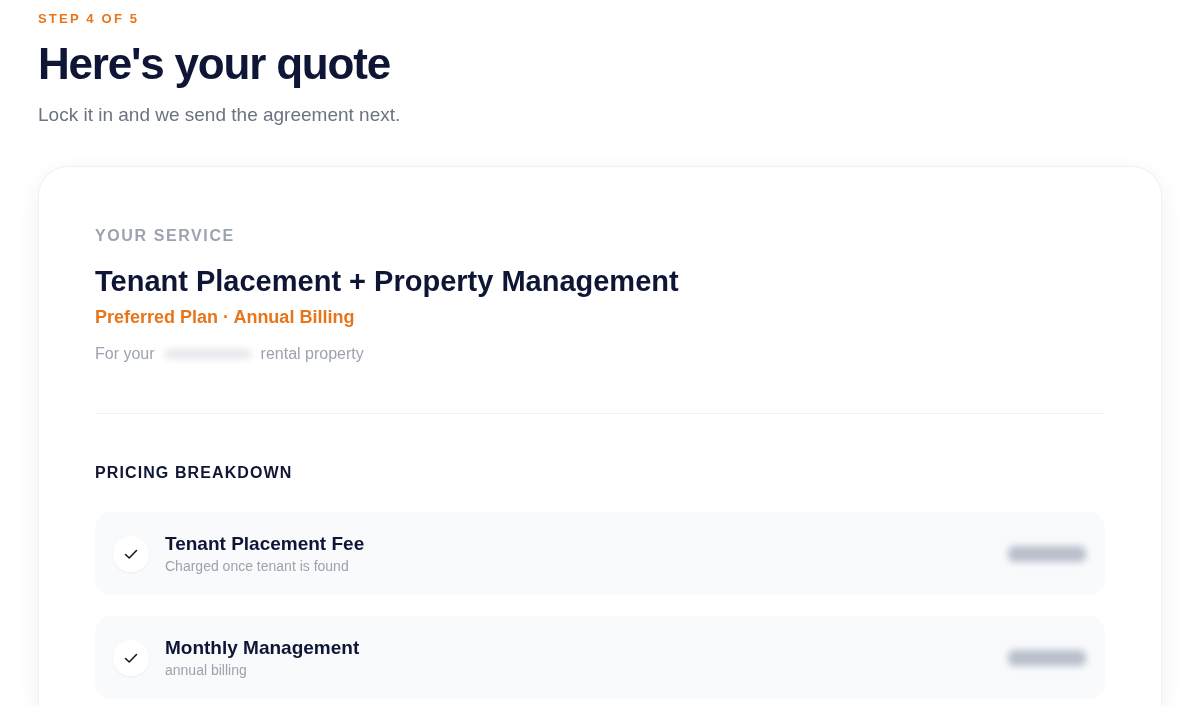 The height and width of the screenshot is (706, 1200). Describe the element at coordinates (220, 115) in the screenshot. I see `page-subtitle: Lock it in and we send the agreement next.` at that location.